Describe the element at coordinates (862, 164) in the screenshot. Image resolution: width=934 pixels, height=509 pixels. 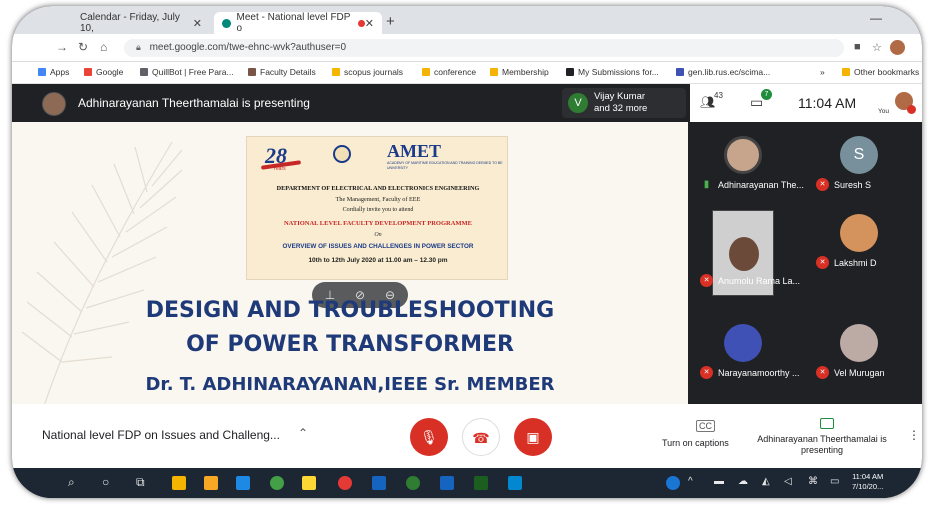
I see `participant-tile: S ✕ Suresh S` at that location.